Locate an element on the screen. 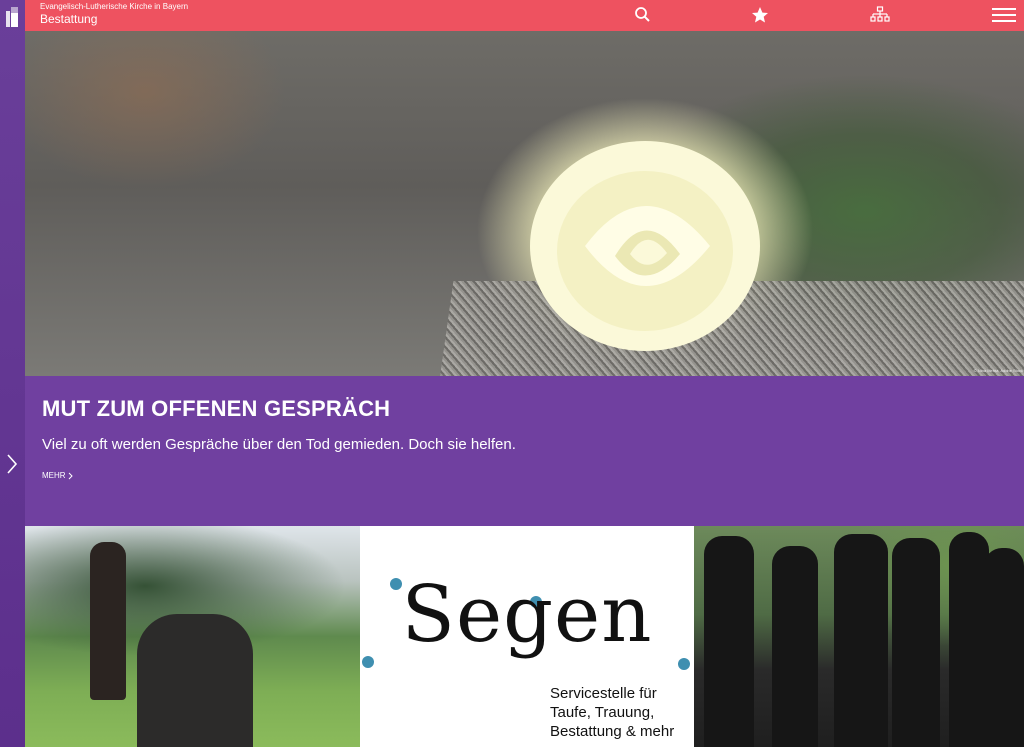 The height and width of the screenshot is (747, 1024). chevron-right-icon is located at coordinates (12, 464).